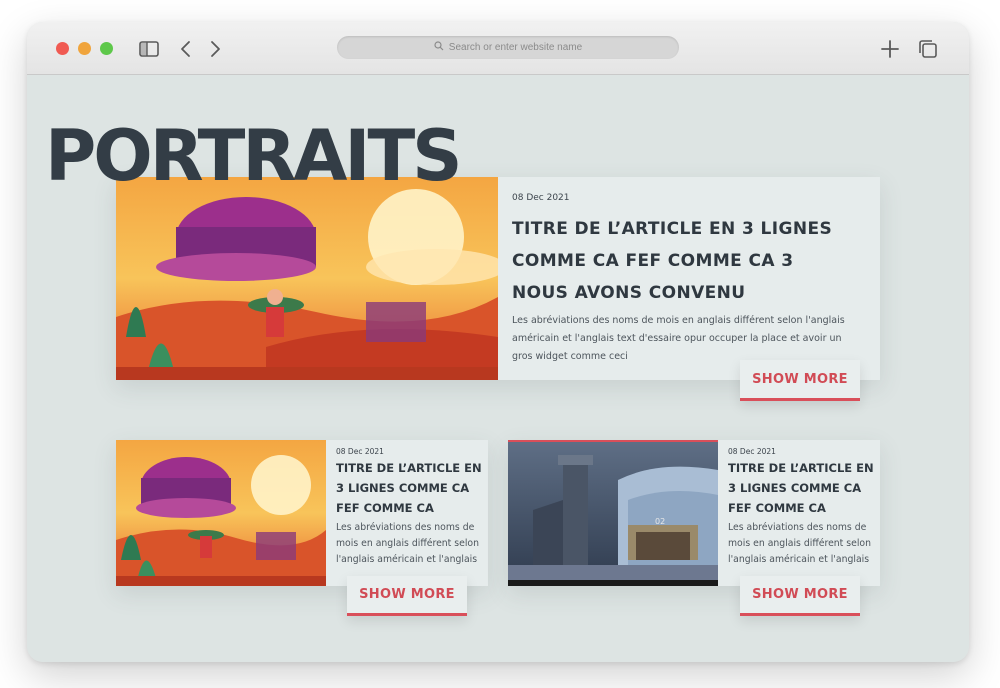  What do you see at coordinates (149, 49) in the screenshot?
I see `sidebar-icon` at bounding box center [149, 49].